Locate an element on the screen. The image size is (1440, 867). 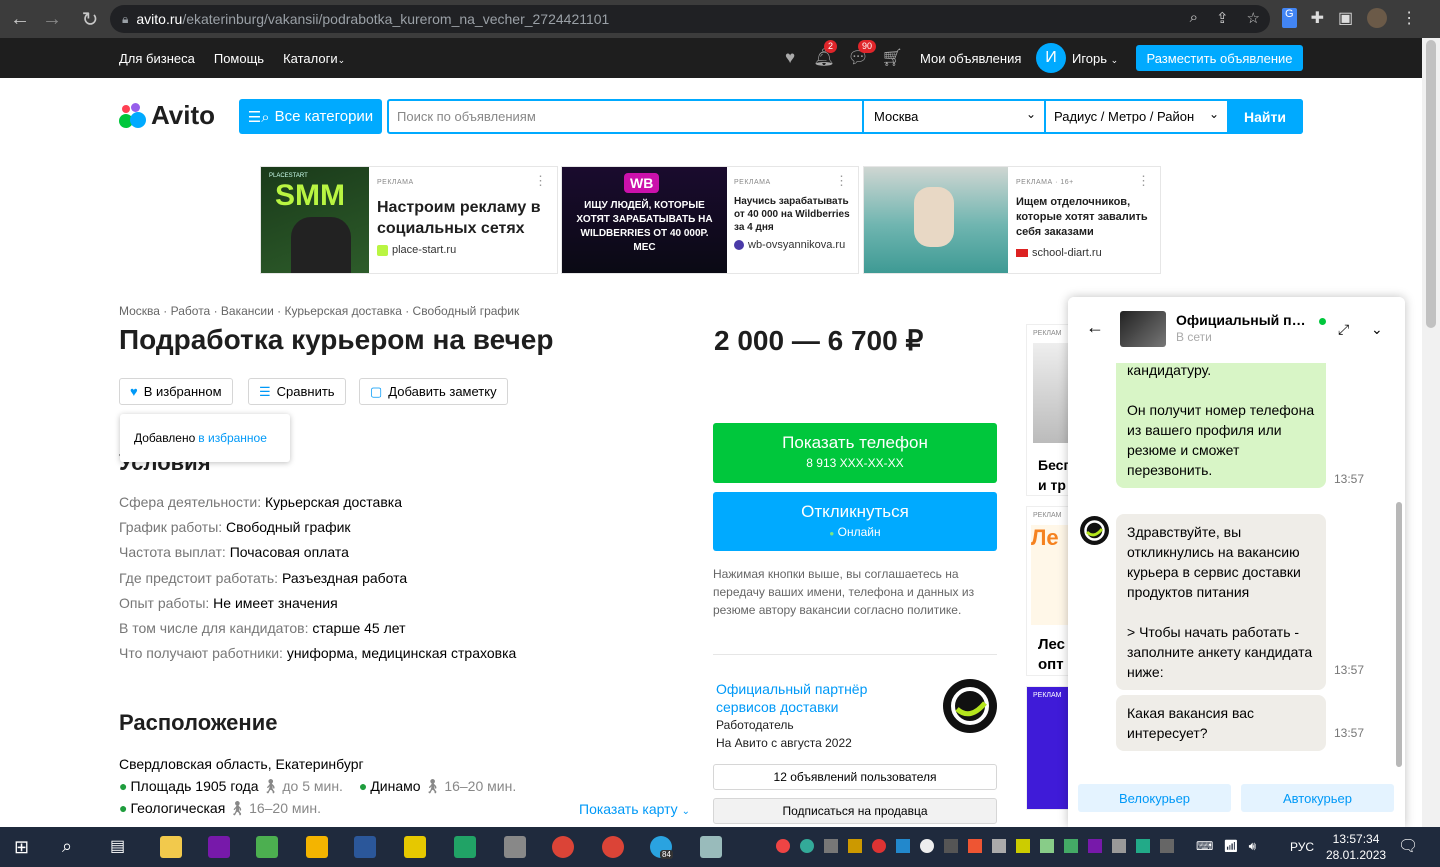
radius-select: Радиус / Метро / Район ⌄ is located at coordinates (1135, 116).